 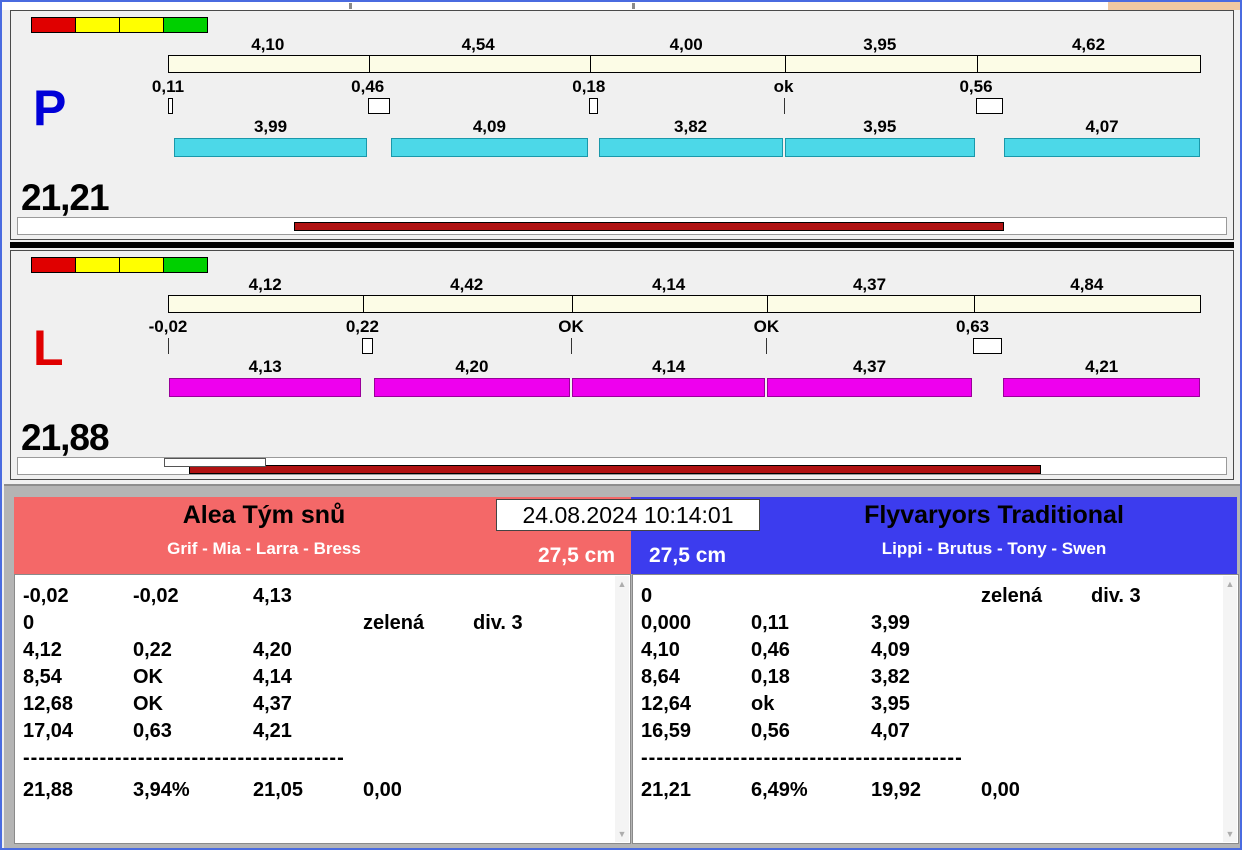 What do you see at coordinates (770, 650) in the screenshot?
I see `score-cell: 0,46` at bounding box center [770, 650].